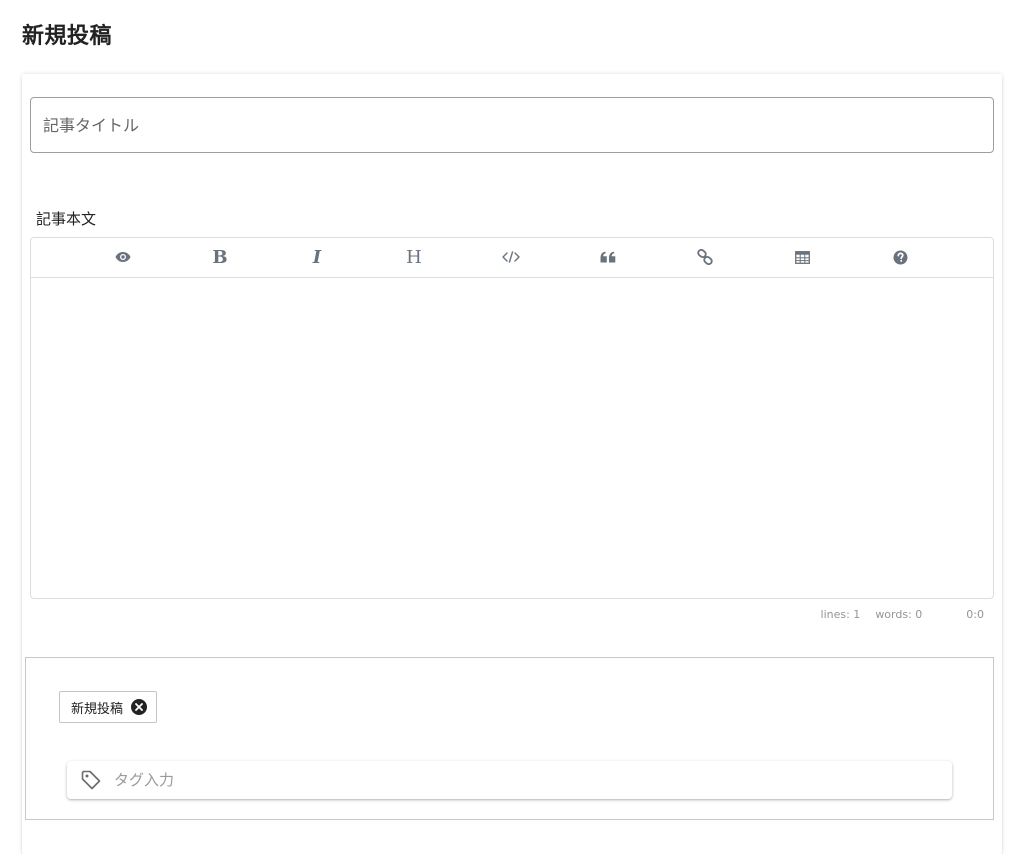 The image size is (1028, 854). I want to click on heading-icon: H, so click(414, 257).